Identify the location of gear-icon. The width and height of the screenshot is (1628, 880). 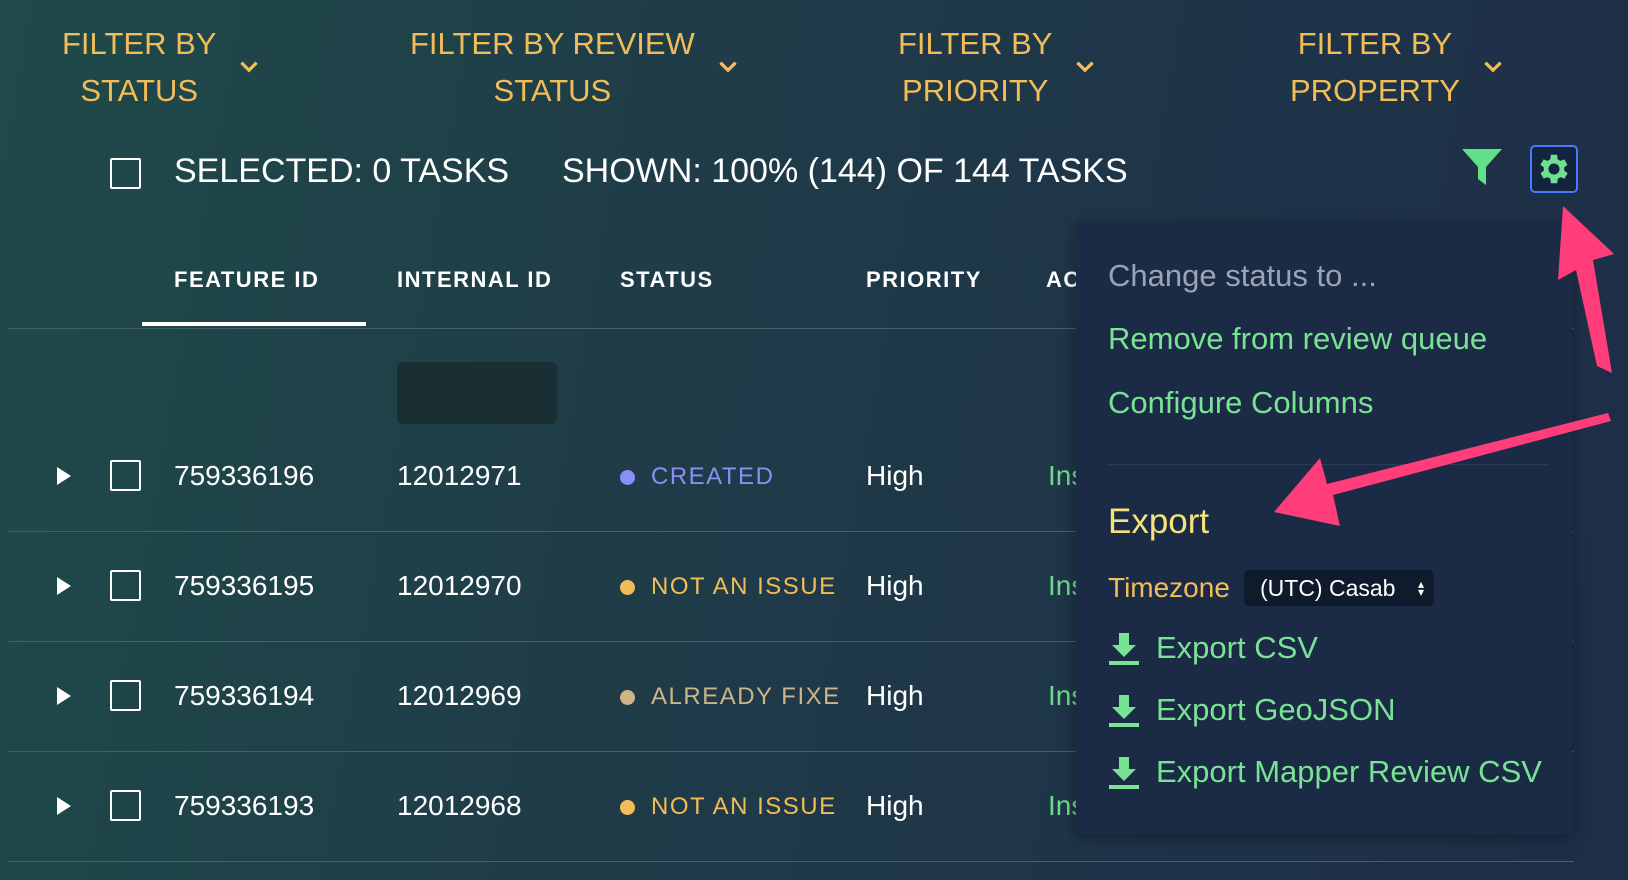
(1554, 169).